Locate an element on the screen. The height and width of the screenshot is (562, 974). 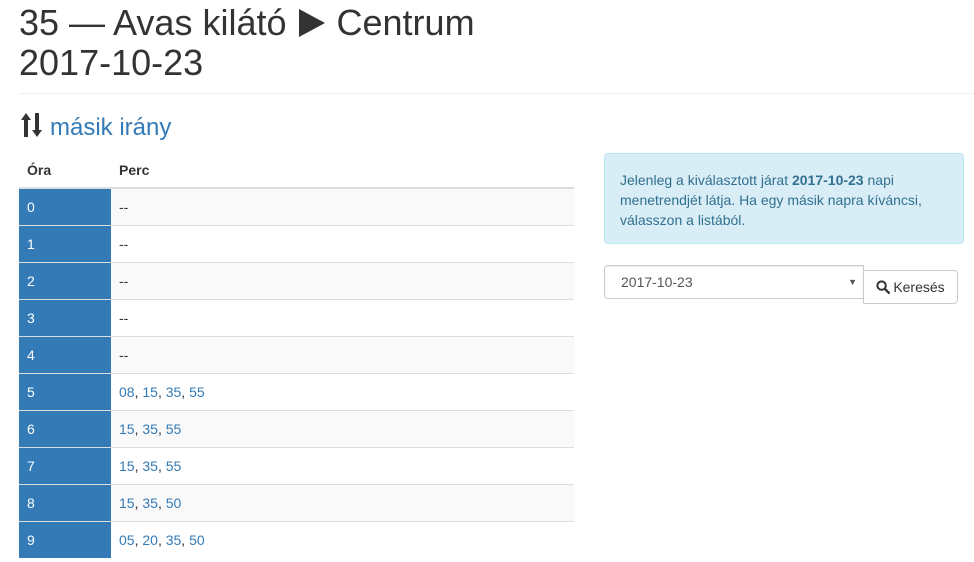
departure-minute-link: 08 is located at coordinates (127, 392).